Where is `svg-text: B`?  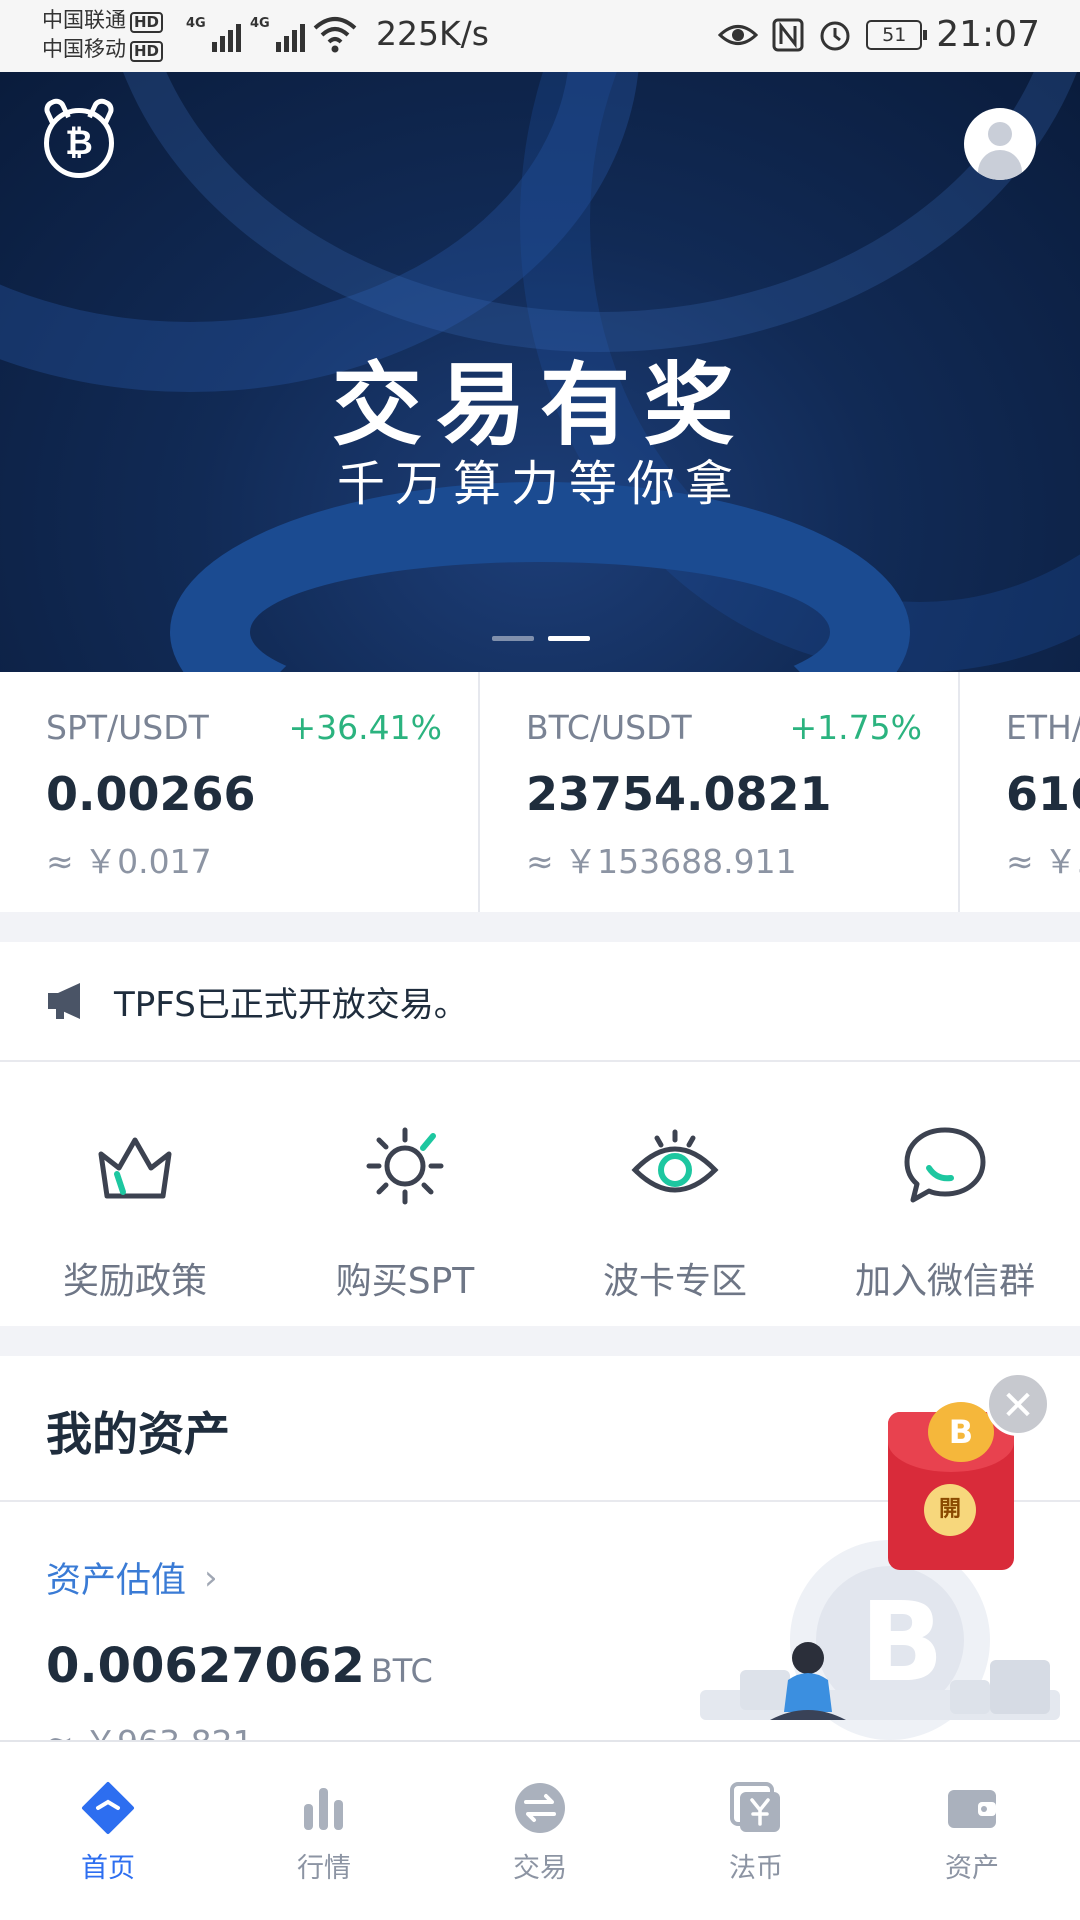 svg-text: B is located at coordinates (902, 1642).